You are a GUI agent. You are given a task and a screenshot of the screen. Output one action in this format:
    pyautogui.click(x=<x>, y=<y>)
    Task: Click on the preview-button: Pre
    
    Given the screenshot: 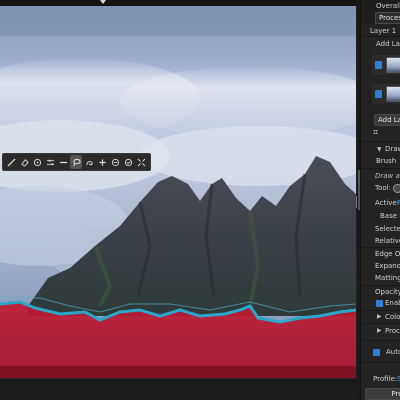 What is the action you would take?
    pyautogui.click(x=382, y=394)
    